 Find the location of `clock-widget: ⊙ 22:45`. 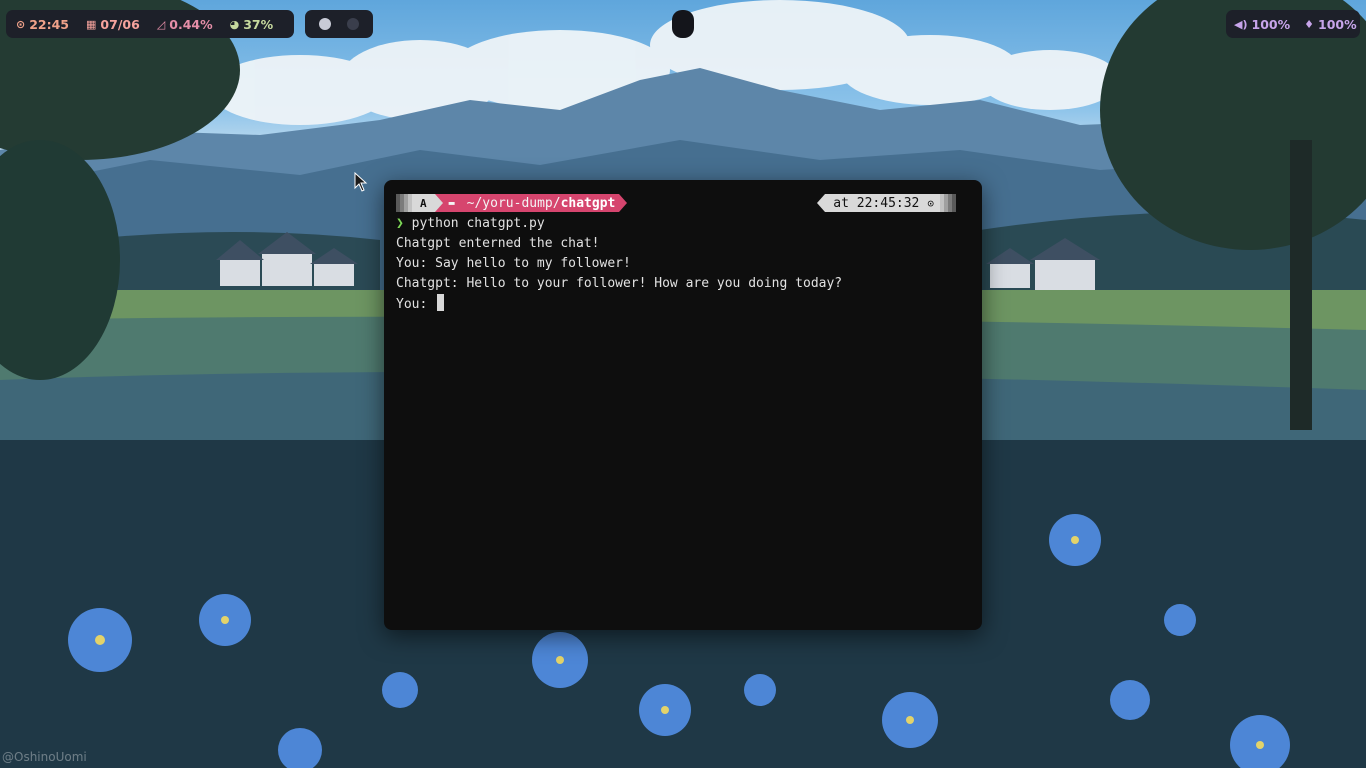

clock-widget: ⊙ 22:45 is located at coordinates (42, 24).